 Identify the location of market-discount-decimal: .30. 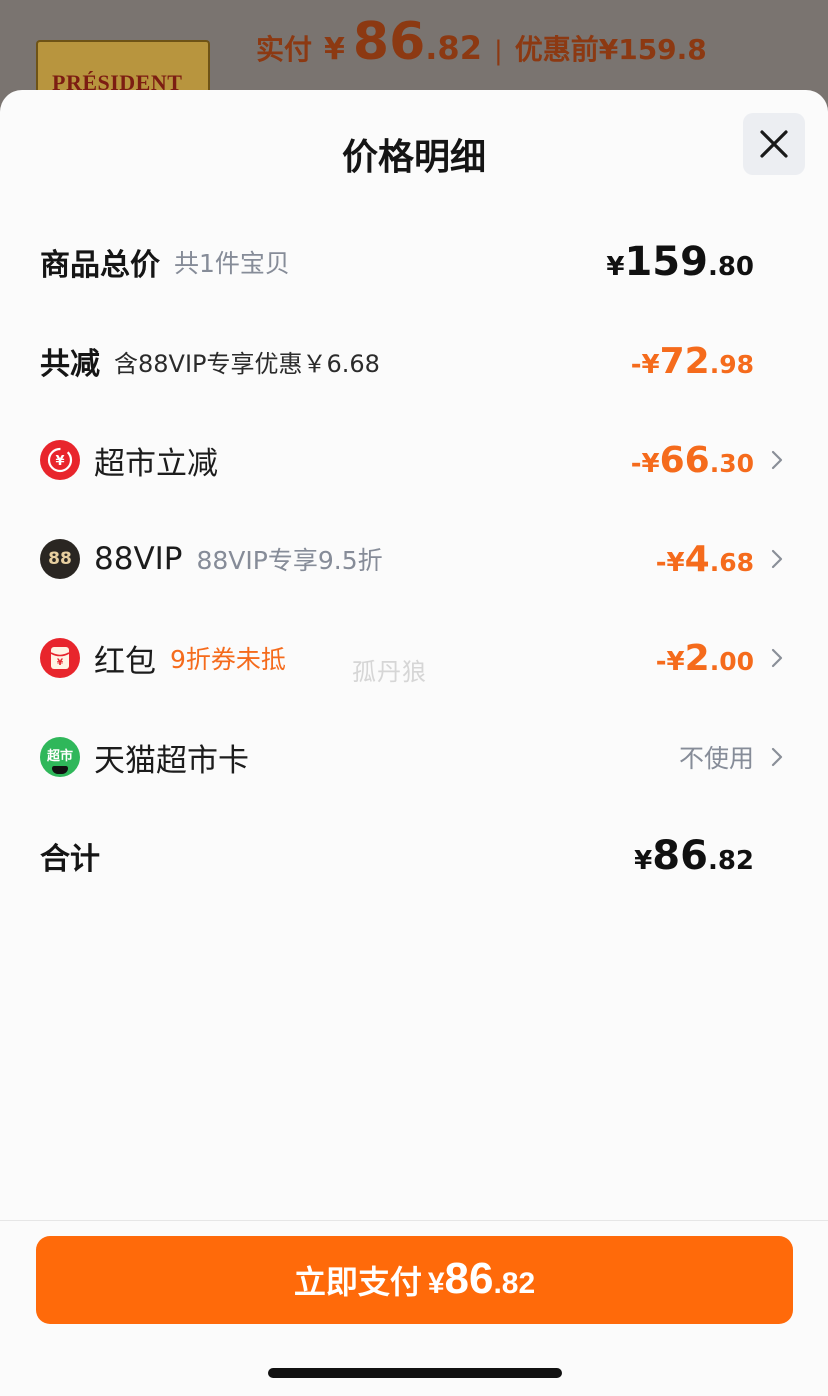
(731, 463).